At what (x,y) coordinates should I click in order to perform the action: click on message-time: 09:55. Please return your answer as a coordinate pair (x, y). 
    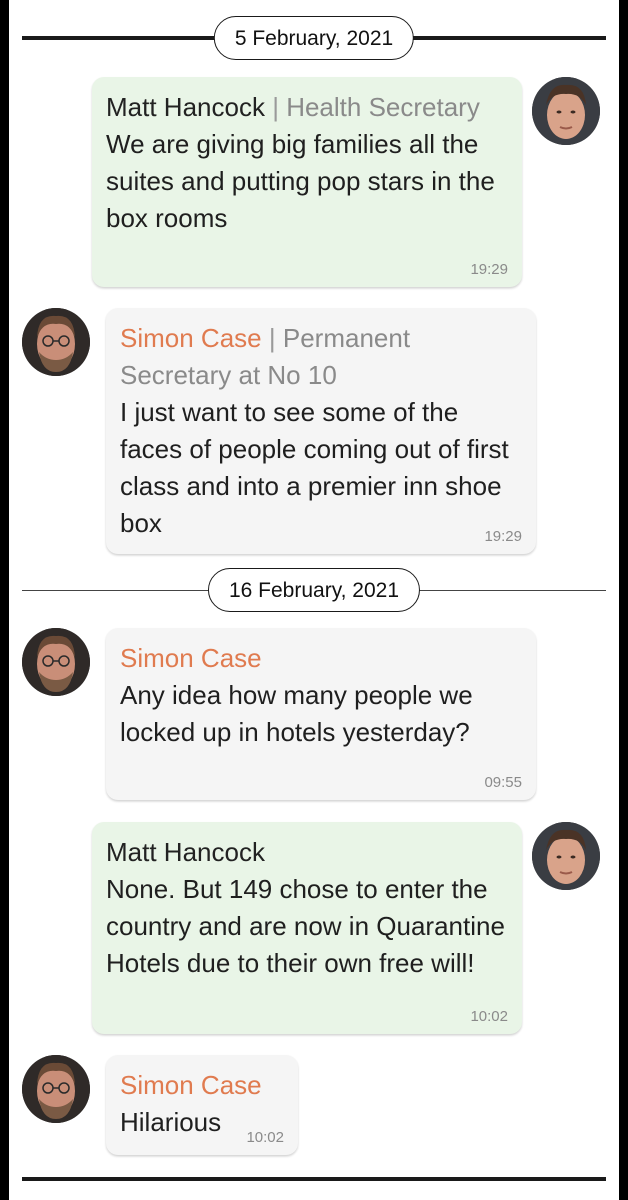
    Looking at the image, I should click on (503, 782).